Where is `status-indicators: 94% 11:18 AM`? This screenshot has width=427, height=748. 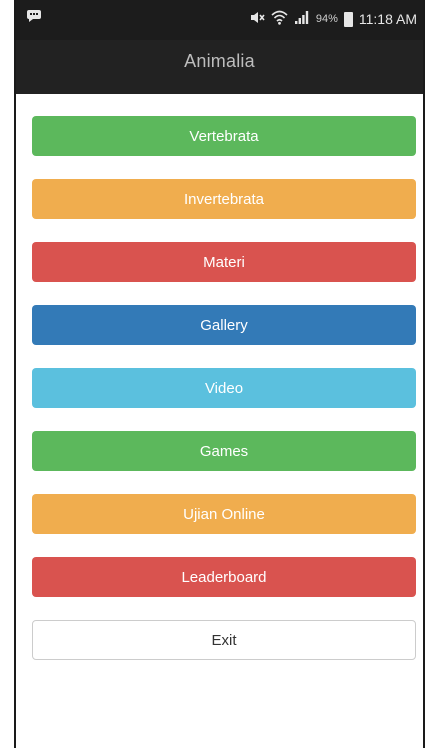
status-indicators: 94% 11:18 AM is located at coordinates (333, 19).